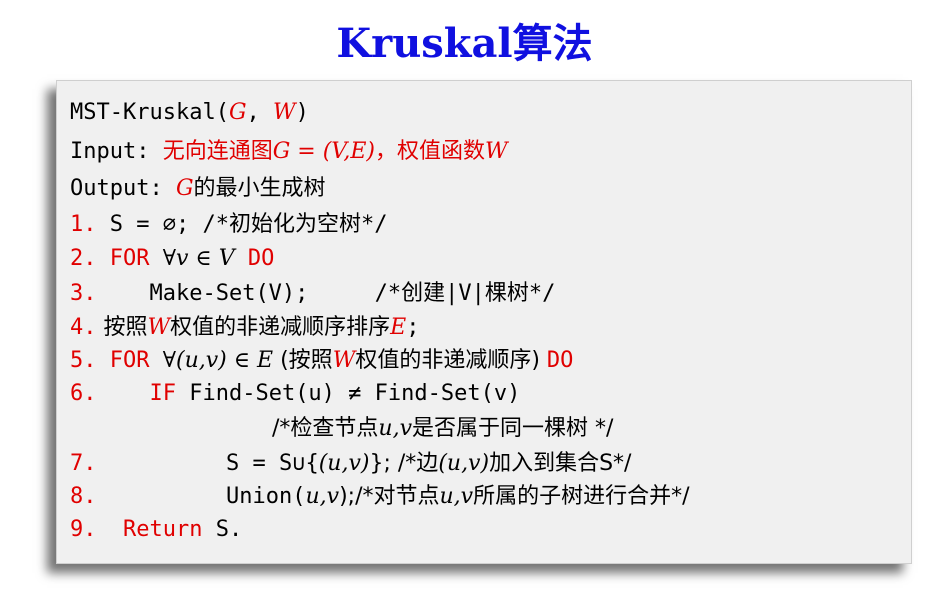 The width and height of the screenshot is (929, 589). I want to click on code-text: ), so click(302, 112).